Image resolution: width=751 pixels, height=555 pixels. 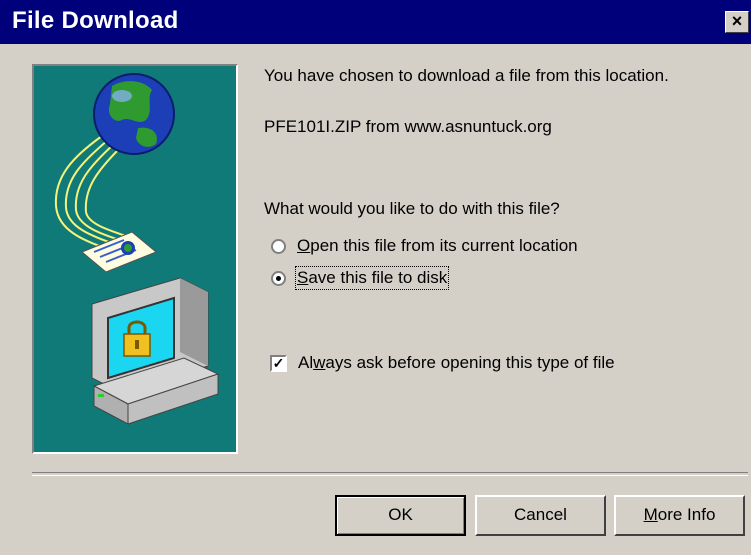 What do you see at coordinates (408, 126) in the screenshot?
I see `file-source-text: PFE101I.ZIP from www.asnuntuck.org` at bounding box center [408, 126].